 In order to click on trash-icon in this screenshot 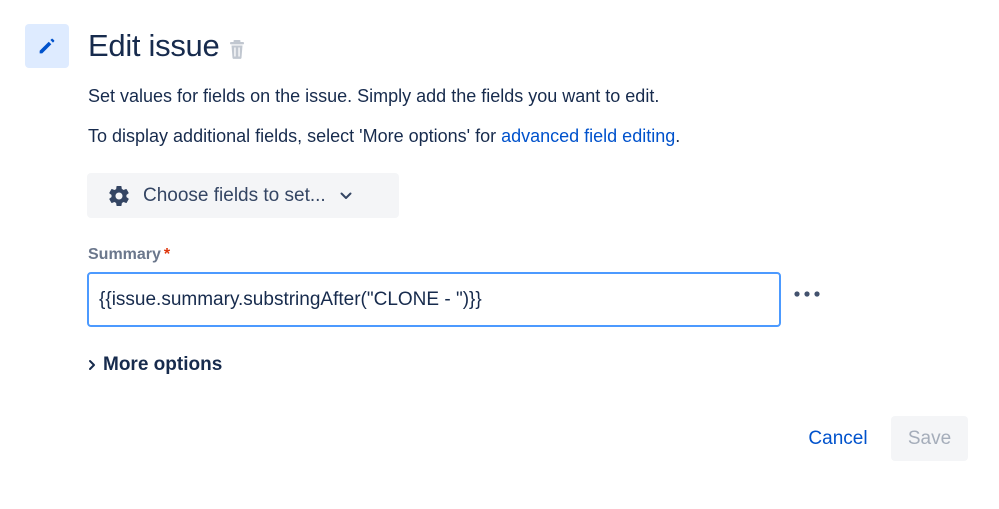, I will do `click(238, 49)`.